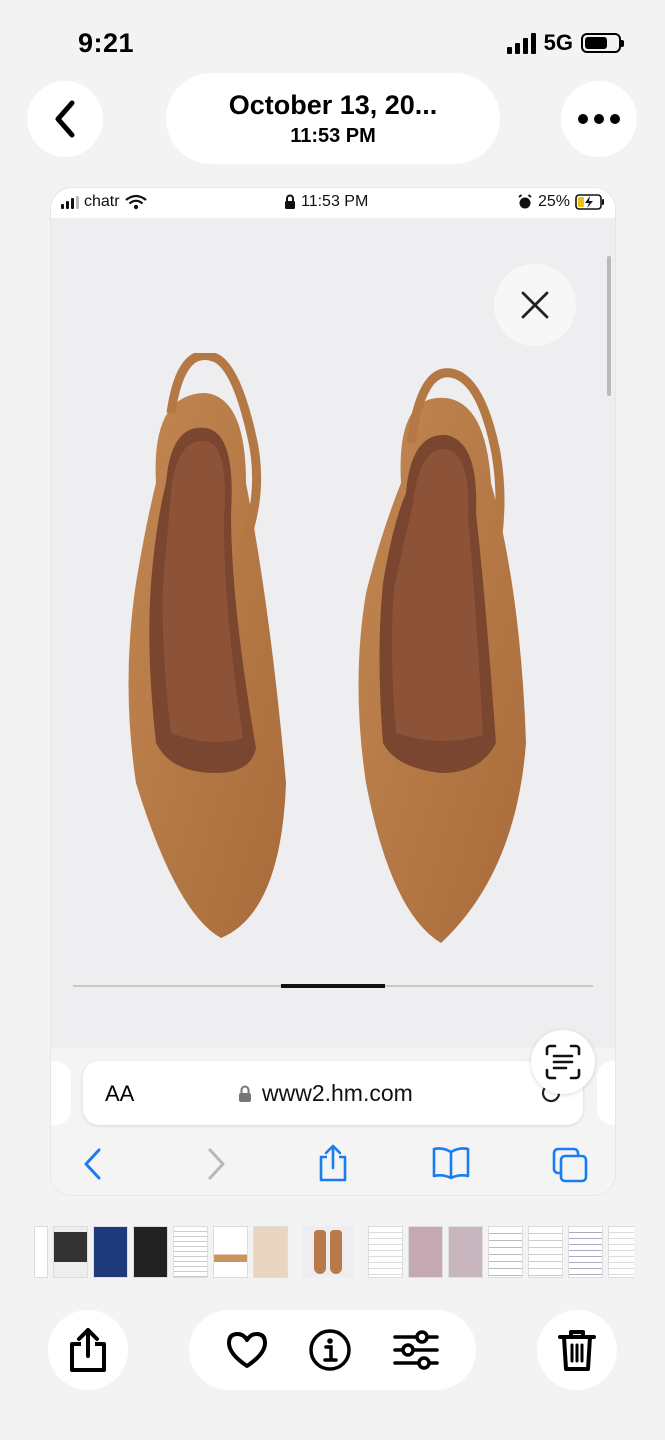  What do you see at coordinates (93, 1164) in the screenshot?
I see `browser-back-icon` at bounding box center [93, 1164].